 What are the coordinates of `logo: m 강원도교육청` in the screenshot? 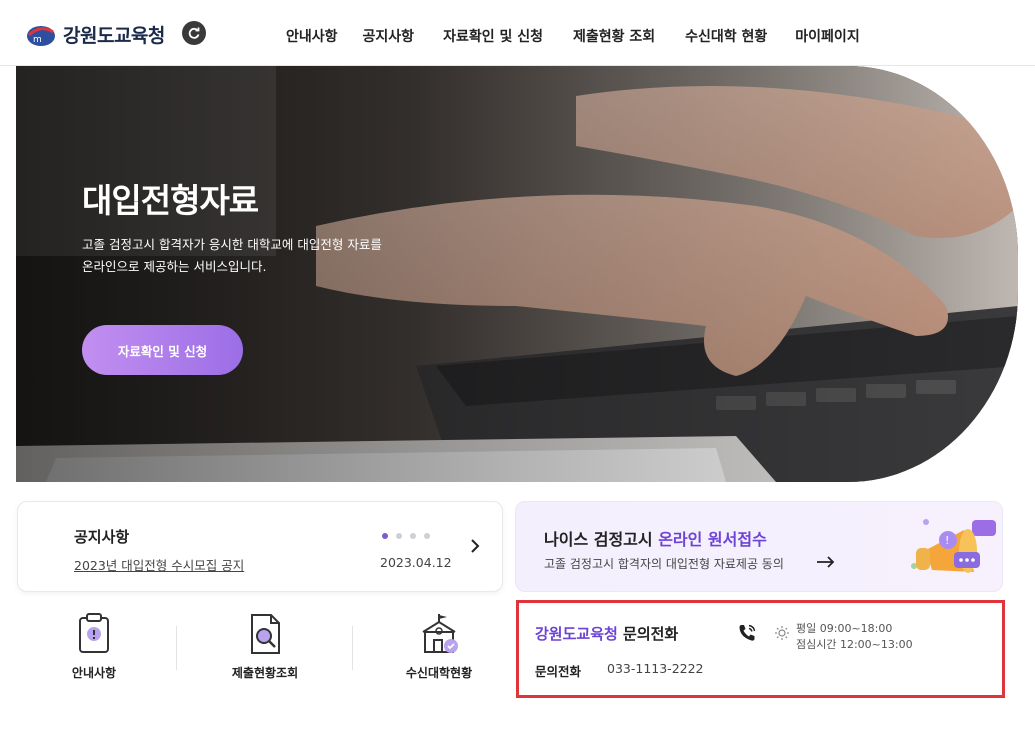 It's located at (95, 34).